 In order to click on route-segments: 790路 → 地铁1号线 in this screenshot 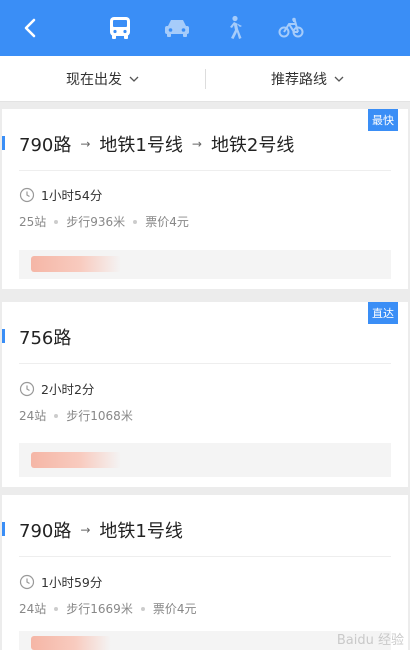, I will do `click(101, 530)`.